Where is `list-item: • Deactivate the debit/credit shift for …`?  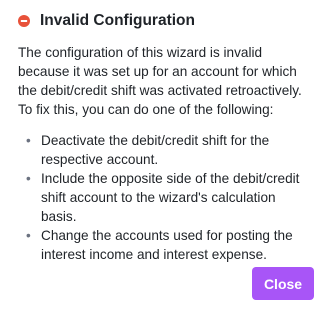 list-item: • Deactivate the debit/credit shift for … is located at coordinates (170, 150).